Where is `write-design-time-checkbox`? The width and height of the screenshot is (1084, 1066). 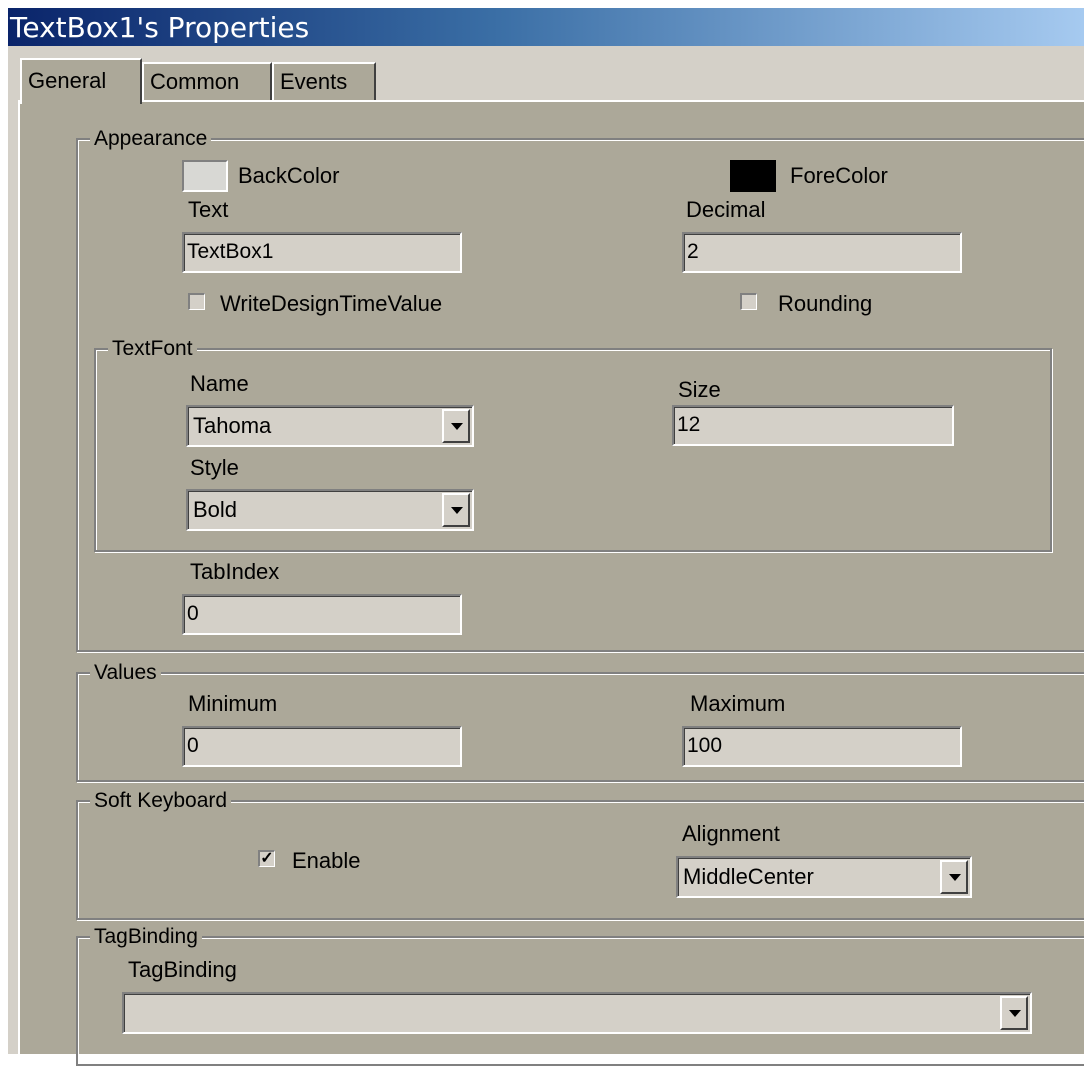 write-design-time-checkbox is located at coordinates (196, 301).